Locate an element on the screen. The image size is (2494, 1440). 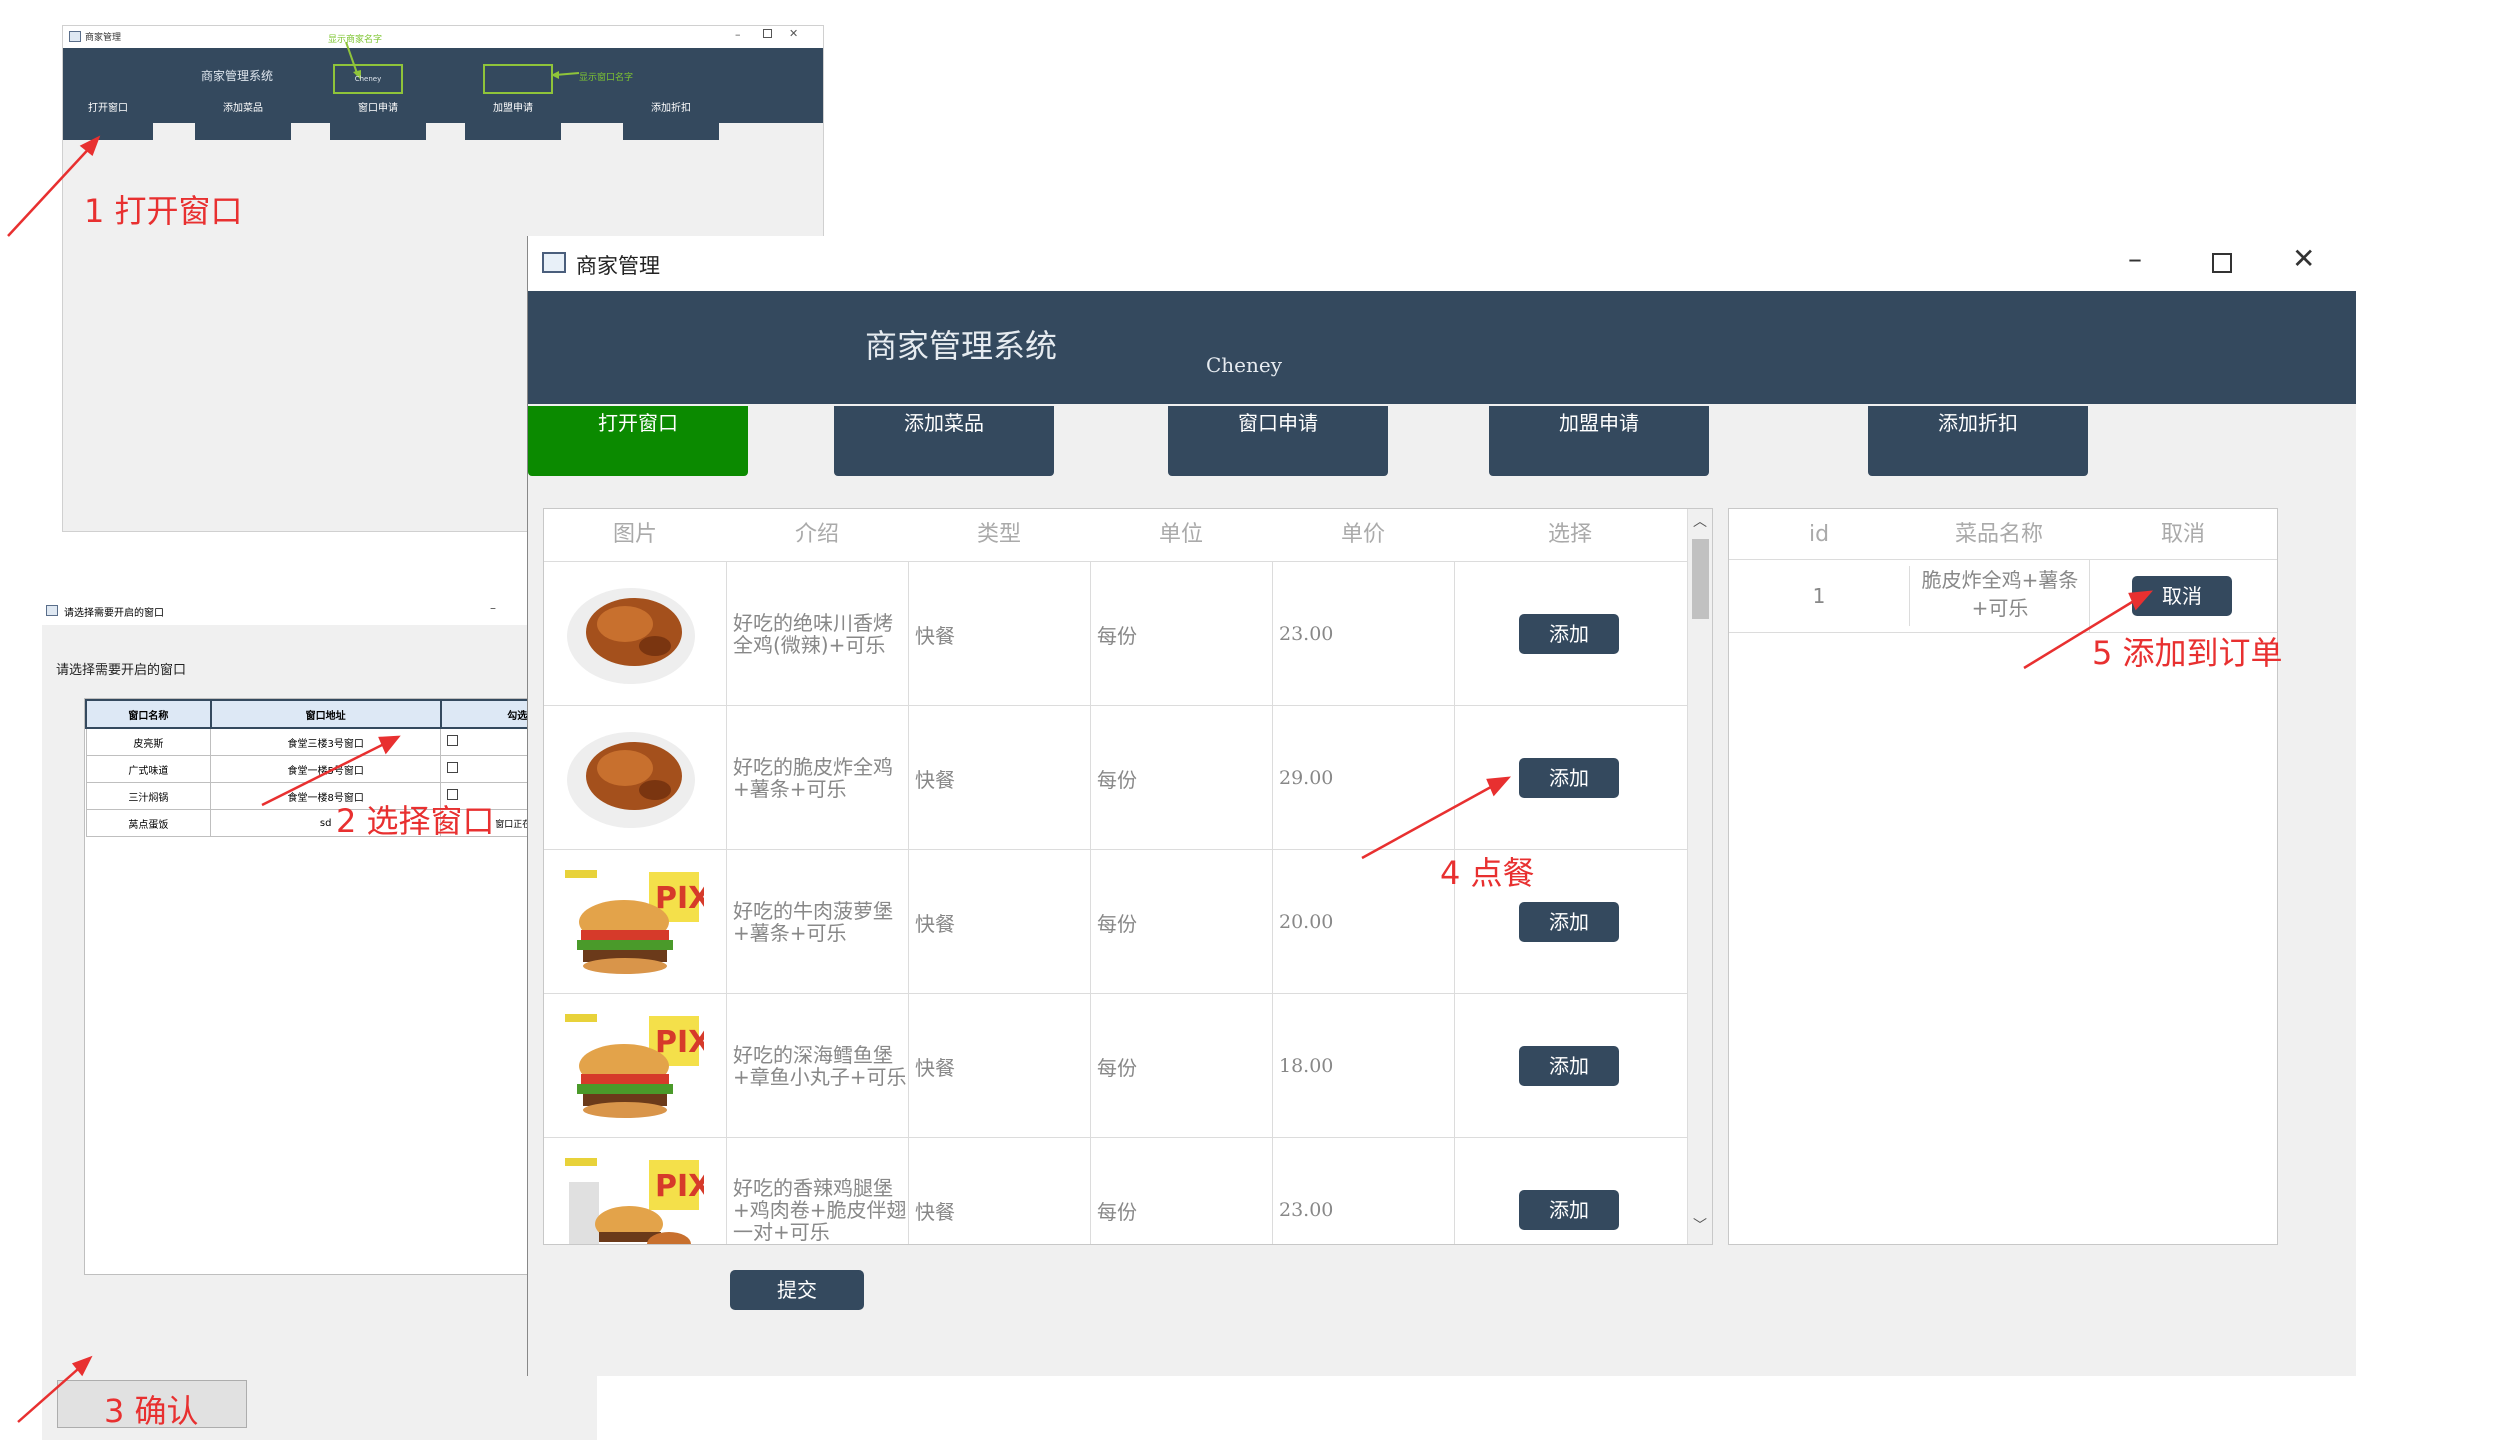
annotation-4: 4 点餐 is located at coordinates (1487, 873).